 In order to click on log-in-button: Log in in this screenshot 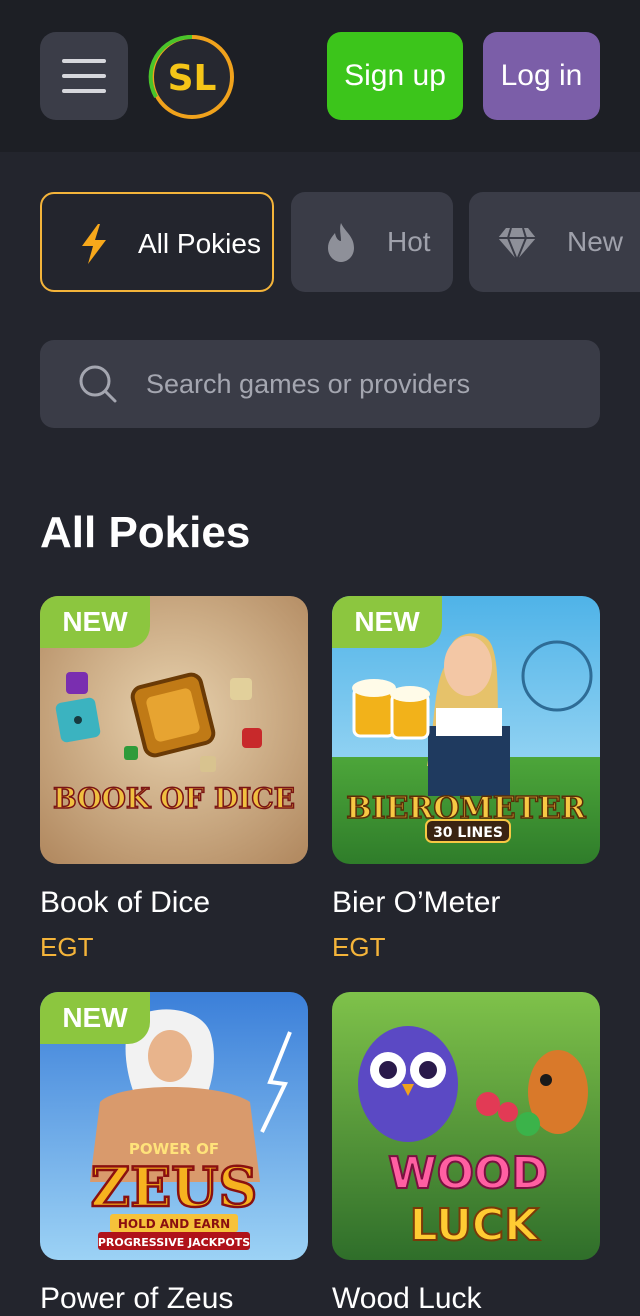, I will do `click(541, 76)`.